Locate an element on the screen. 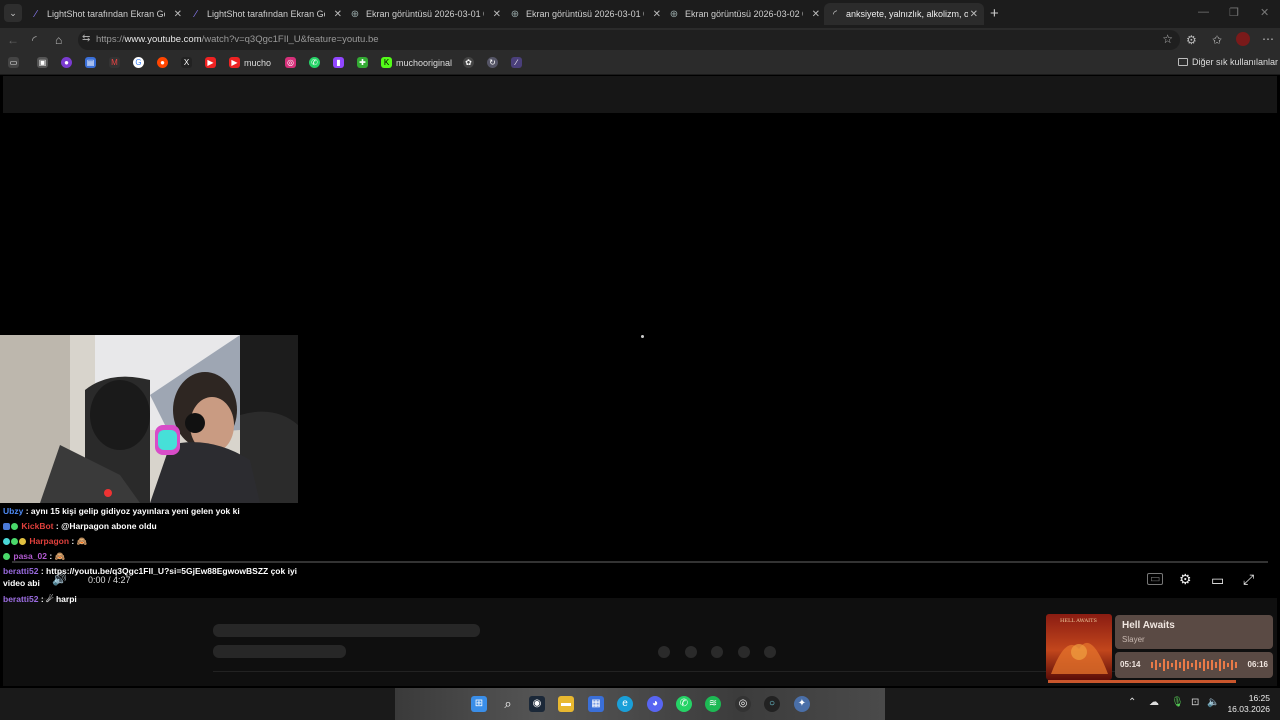 This screenshot has width=1280, height=720. bookmark-photos: ▣ is located at coordinates (44, 62).